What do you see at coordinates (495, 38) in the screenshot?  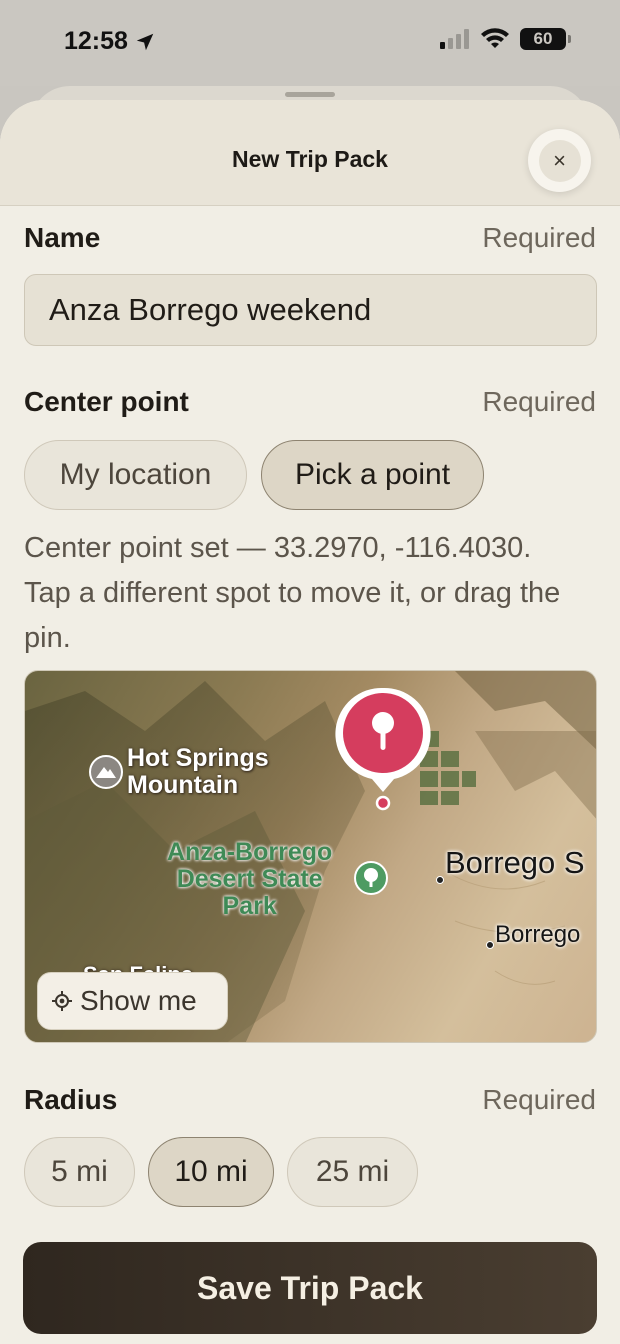 I see `wifi-icon` at bounding box center [495, 38].